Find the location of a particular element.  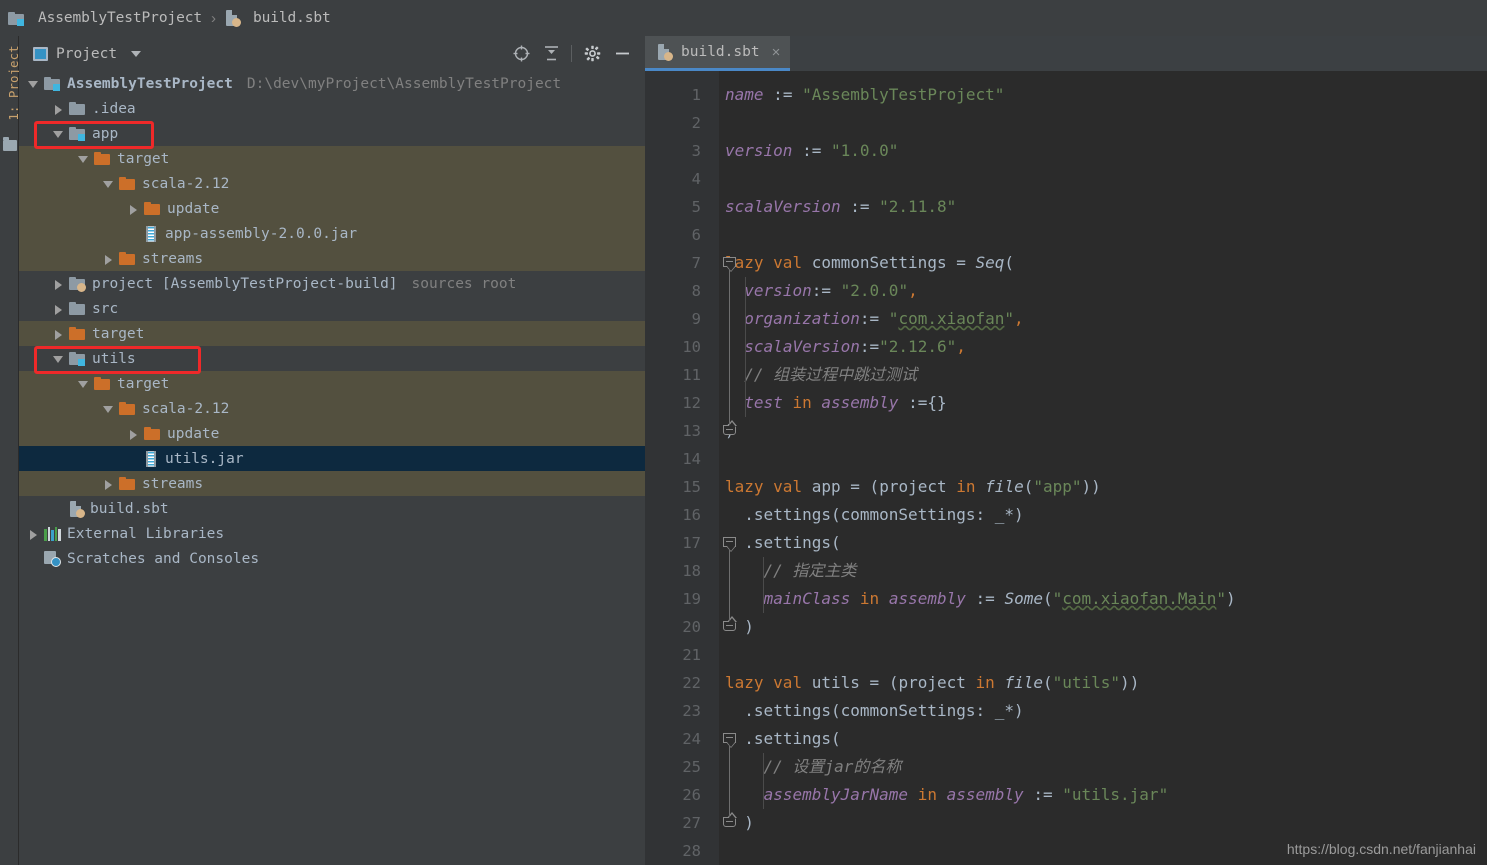

tree-row-utils: utils is located at coordinates (332, 358).